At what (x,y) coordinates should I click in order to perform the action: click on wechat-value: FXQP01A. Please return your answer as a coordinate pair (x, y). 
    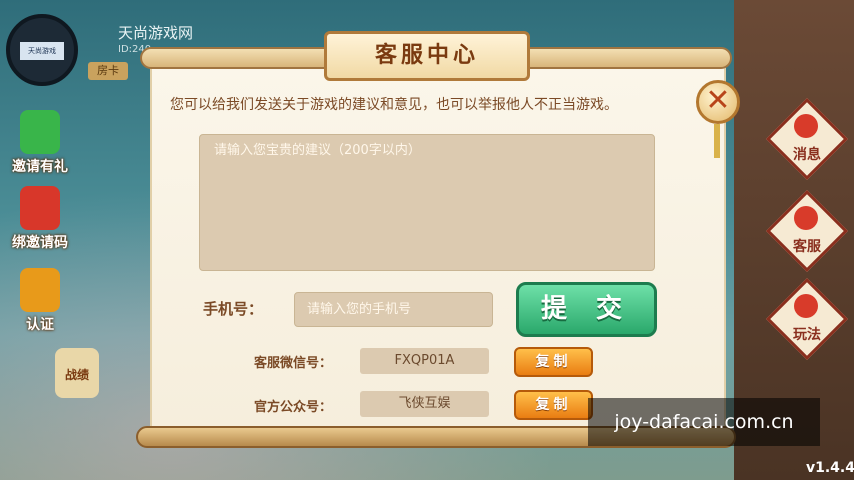
    Looking at the image, I should click on (424, 361).